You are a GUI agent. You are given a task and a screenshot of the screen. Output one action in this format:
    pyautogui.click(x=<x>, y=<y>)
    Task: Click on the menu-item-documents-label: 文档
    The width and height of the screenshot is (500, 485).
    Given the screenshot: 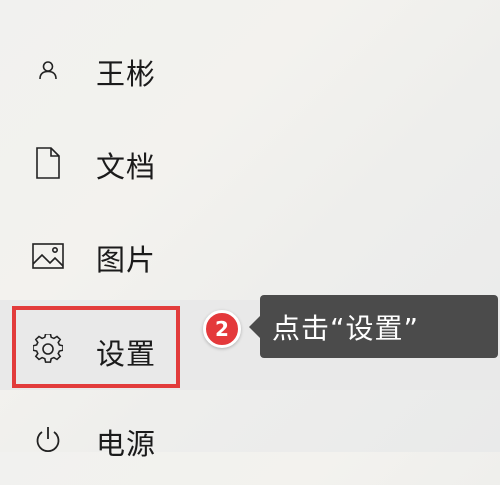 What is the action you would take?
    pyautogui.click(x=126, y=167)
    